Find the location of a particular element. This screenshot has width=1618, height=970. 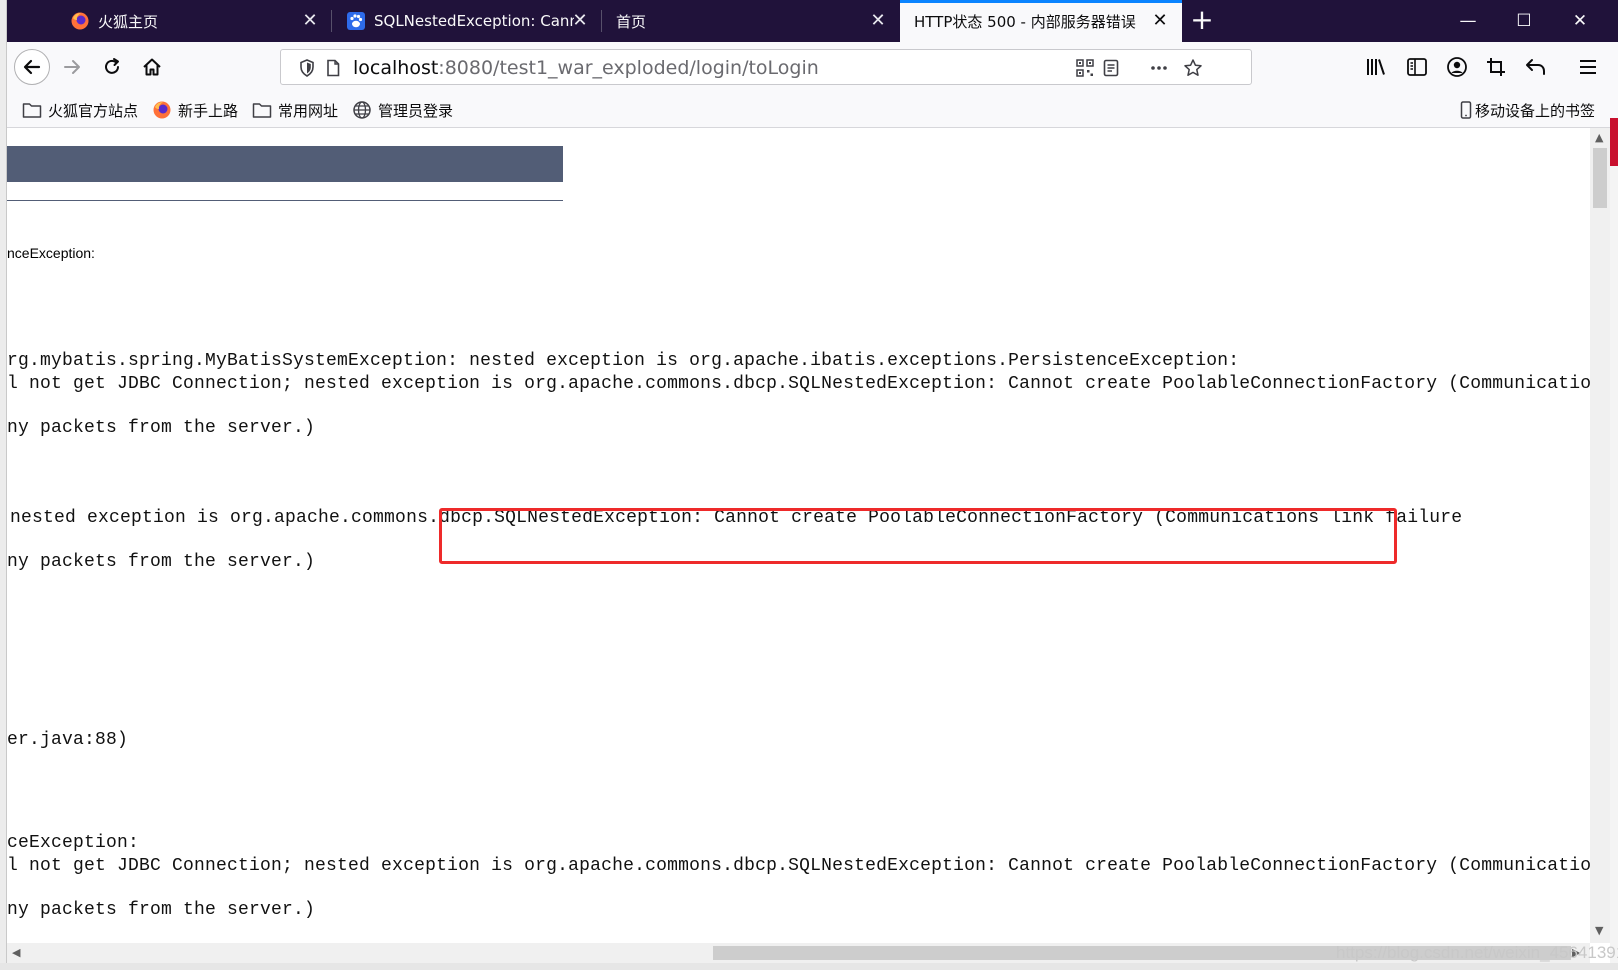

bookmark-firefox-official: 火狐官方站点 is located at coordinates (80, 110).